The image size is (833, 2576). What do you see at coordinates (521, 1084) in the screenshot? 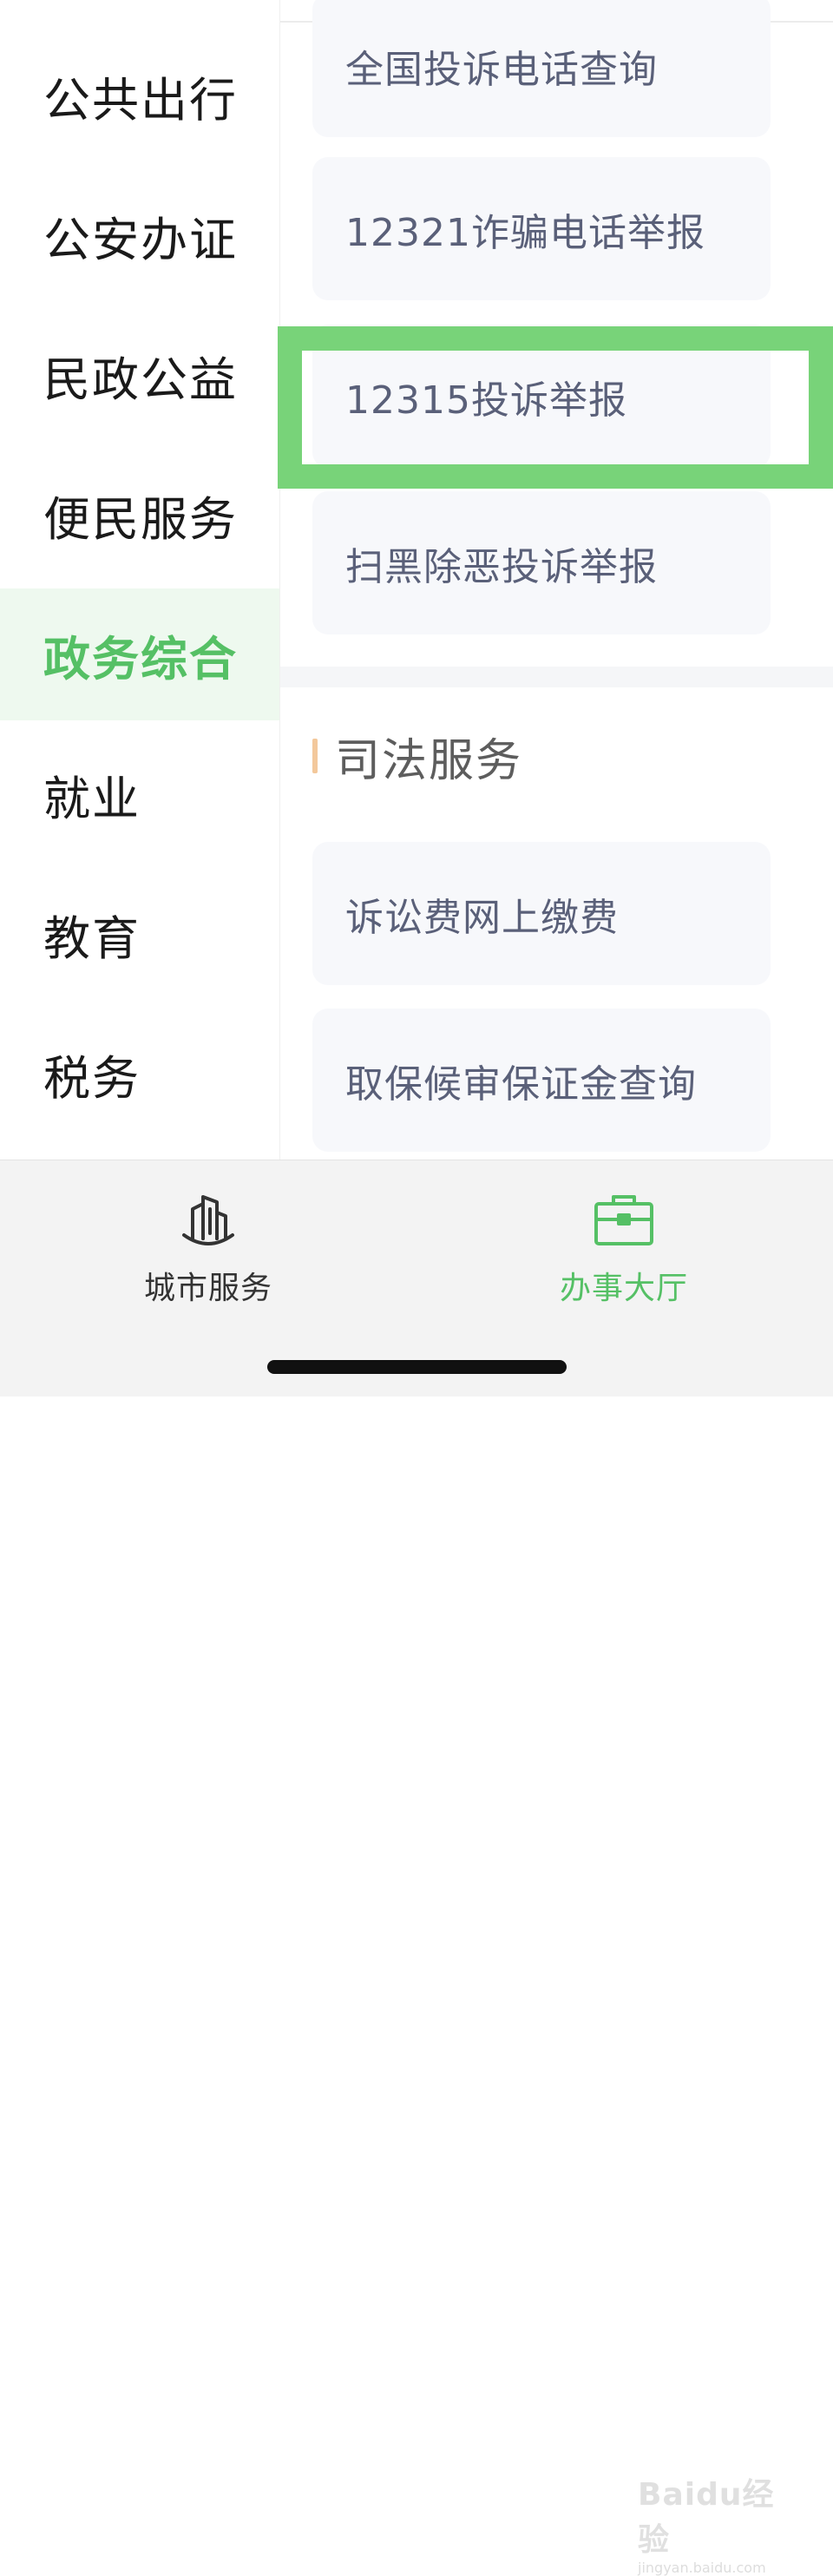
I see `service-card-label: 取保候审保证金查询` at bounding box center [521, 1084].